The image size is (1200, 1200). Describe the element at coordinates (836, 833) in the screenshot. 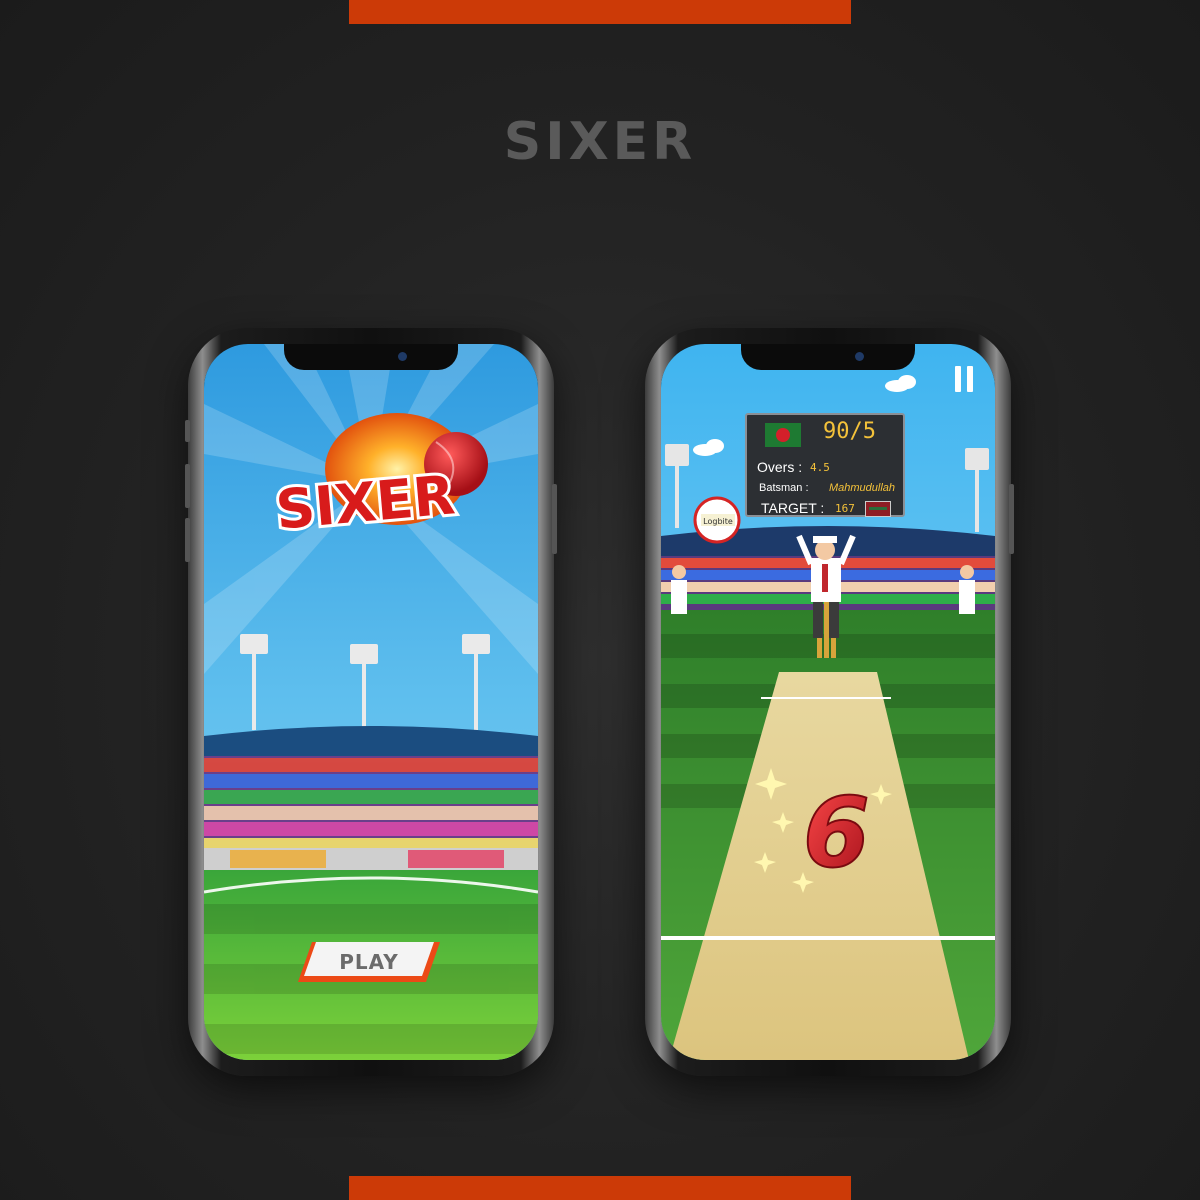

I see `six-runs-indicator: 6` at that location.